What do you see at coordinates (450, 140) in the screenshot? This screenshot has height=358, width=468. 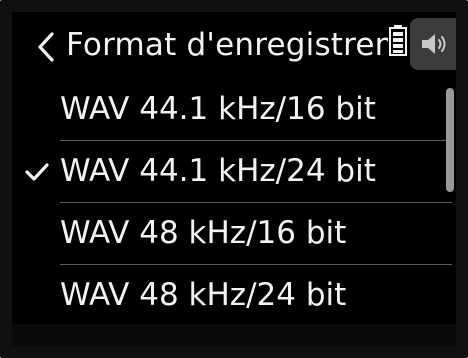 I see `scrollbar-thumb` at bounding box center [450, 140].